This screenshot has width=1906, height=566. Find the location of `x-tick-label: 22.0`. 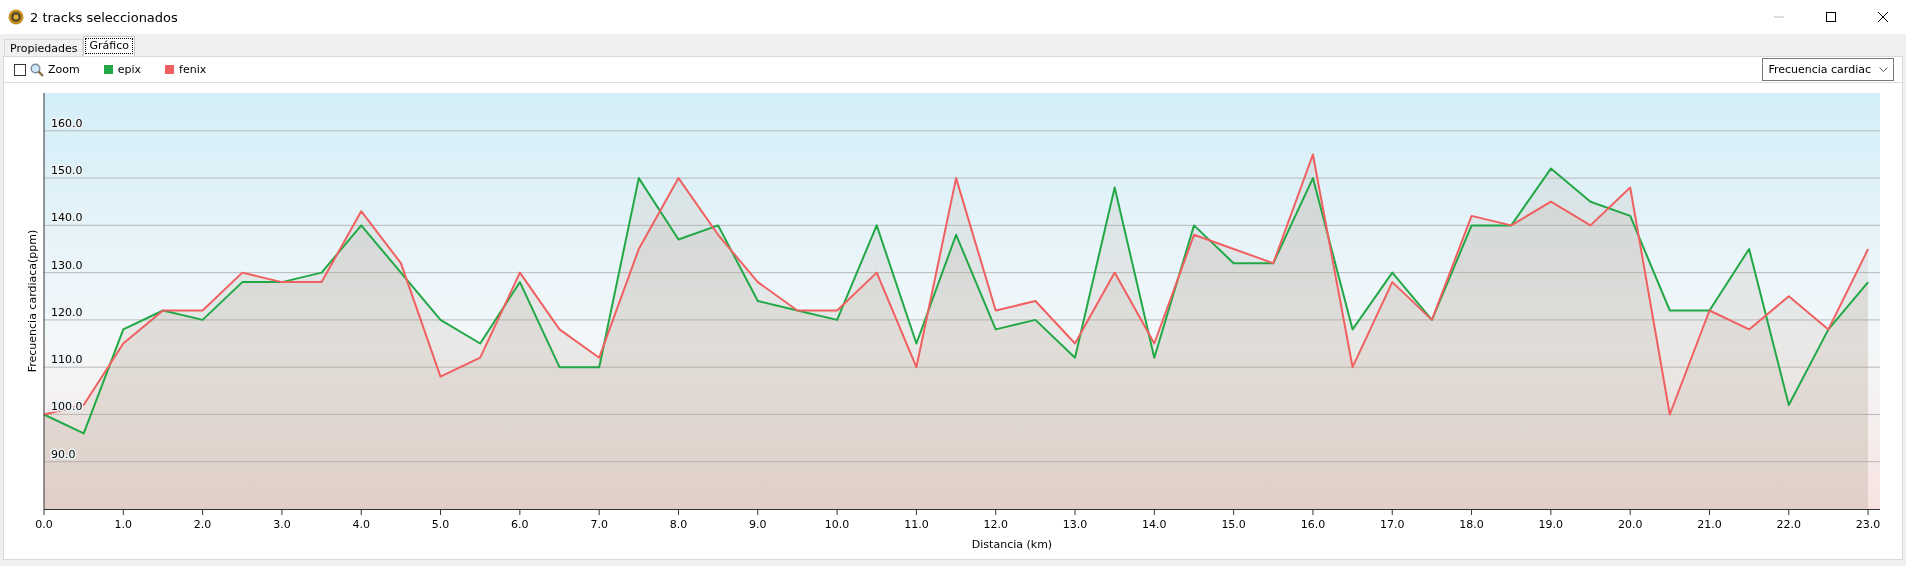

x-tick-label: 22.0 is located at coordinates (1789, 524).